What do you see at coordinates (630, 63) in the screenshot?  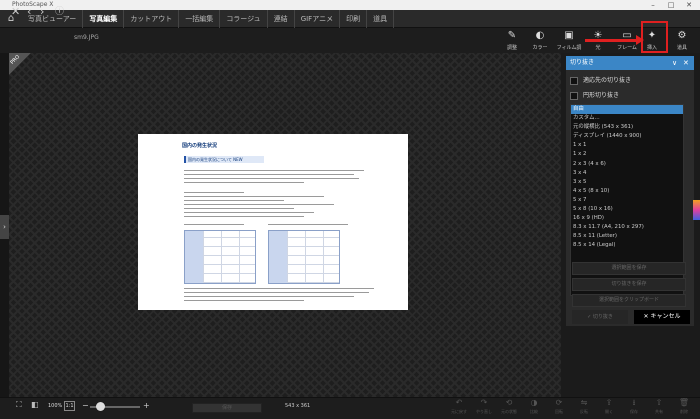 I see `crop-panel-header: 切り抜き ∨ ✕` at bounding box center [630, 63].